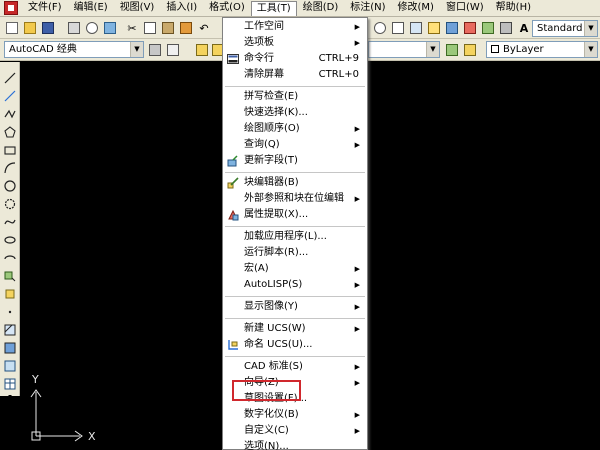 Image resolution: width=600 pixels, height=450 pixels. What do you see at coordinates (45, 8) in the screenshot?
I see `menu-file: 文件(F)` at bounding box center [45, 8].